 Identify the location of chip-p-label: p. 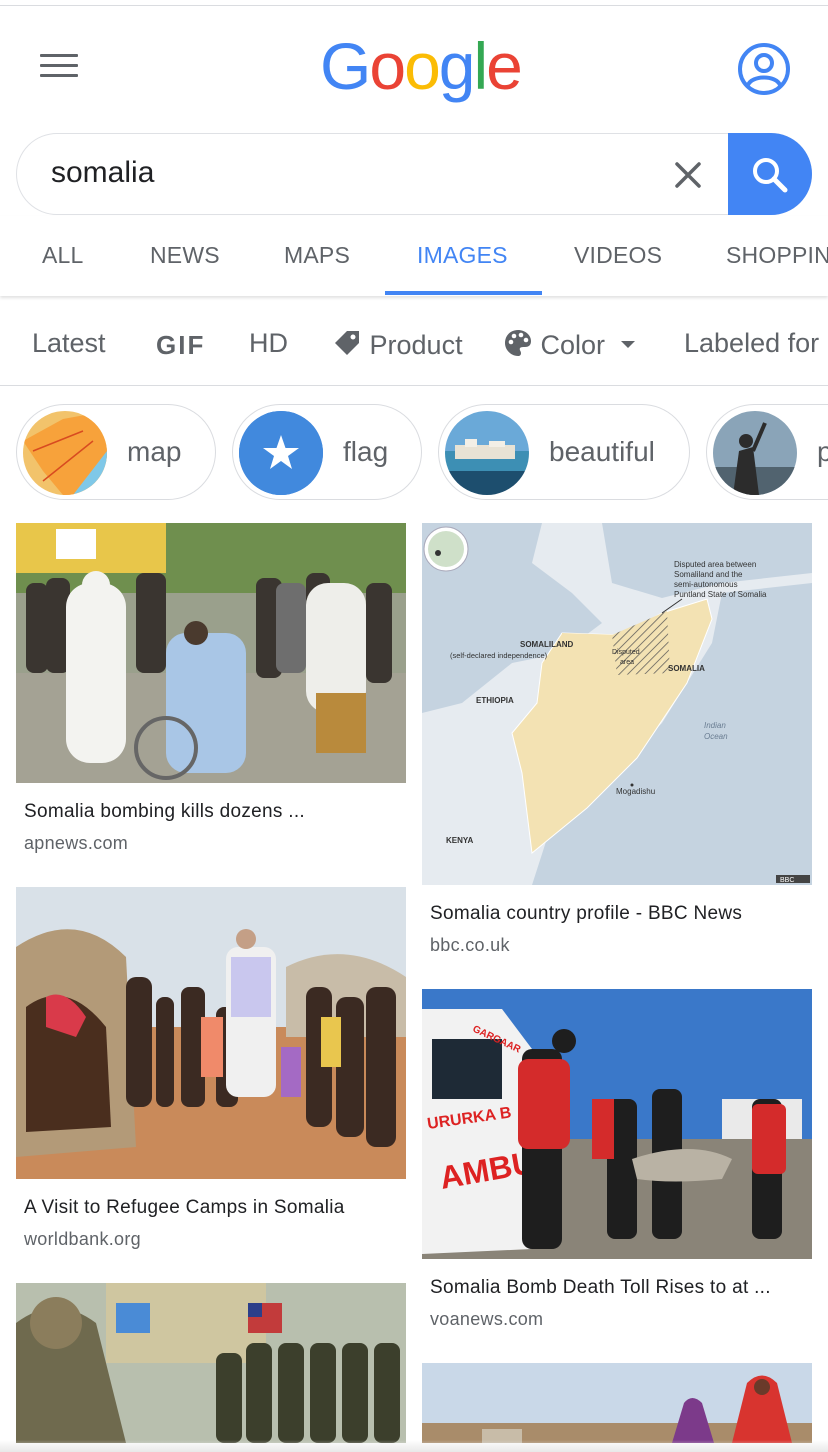
(822, 451).